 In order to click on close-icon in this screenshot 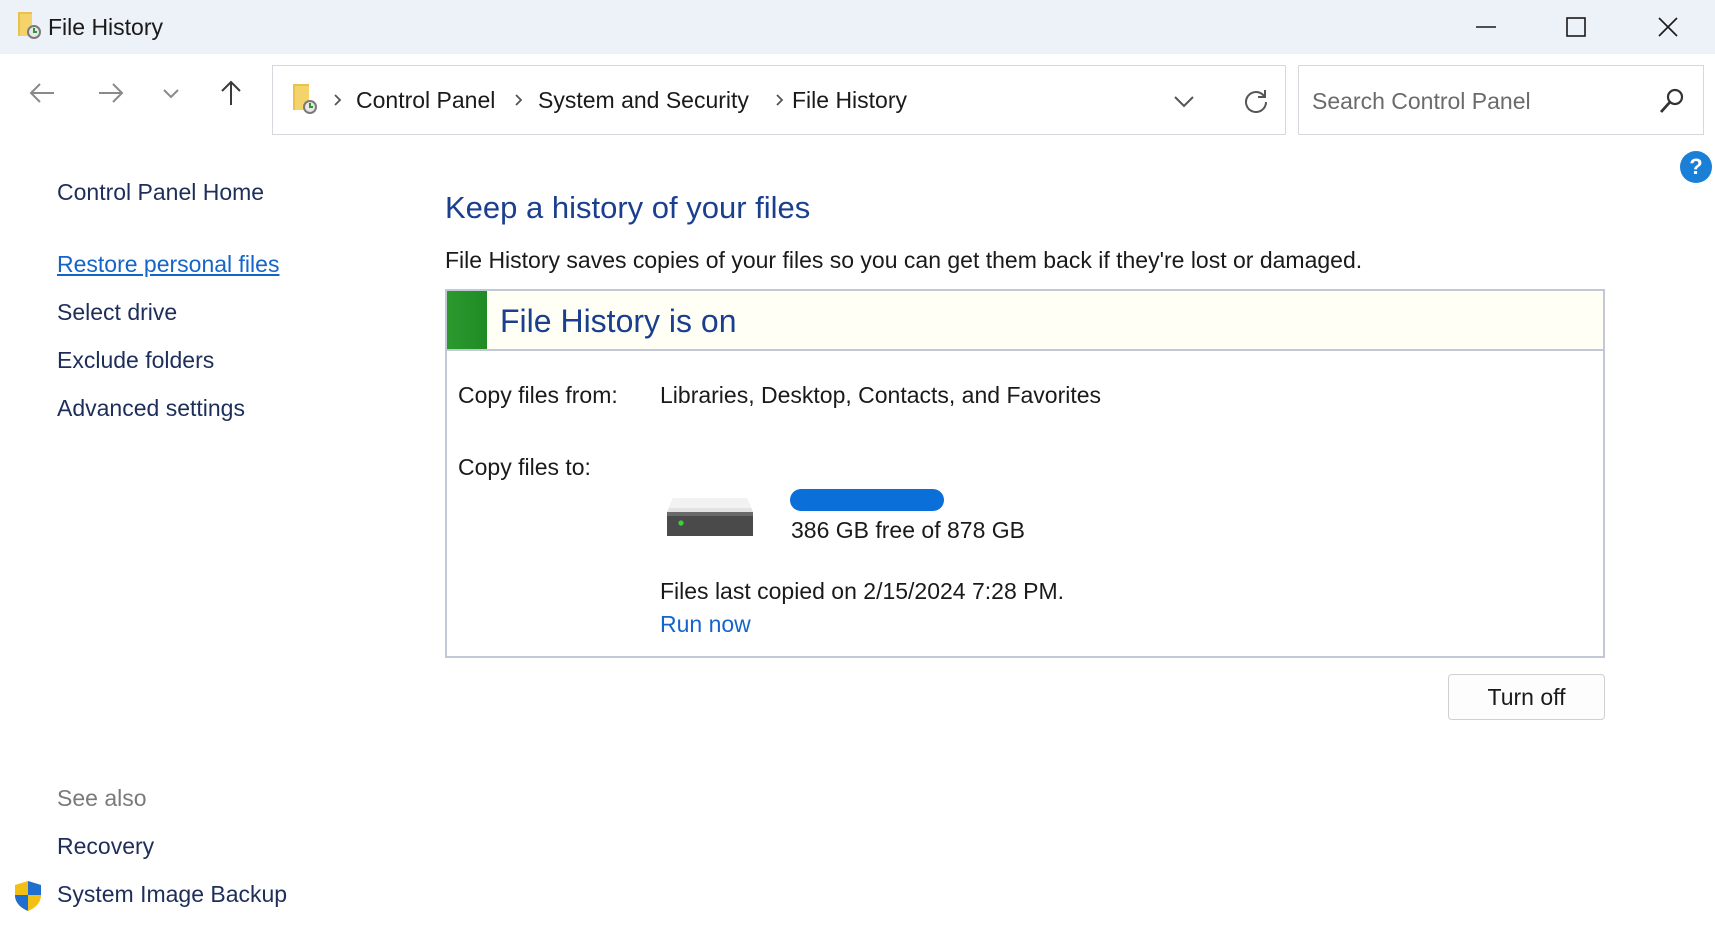, I will do `click(1668, 27)`.